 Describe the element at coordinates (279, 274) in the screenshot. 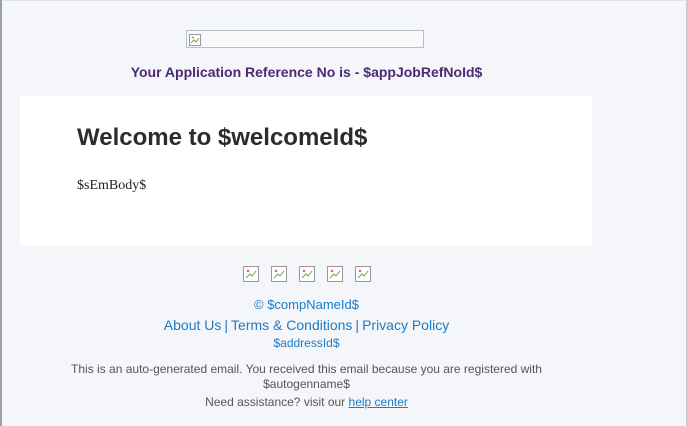

I see `social-link-2-icon` at that location.